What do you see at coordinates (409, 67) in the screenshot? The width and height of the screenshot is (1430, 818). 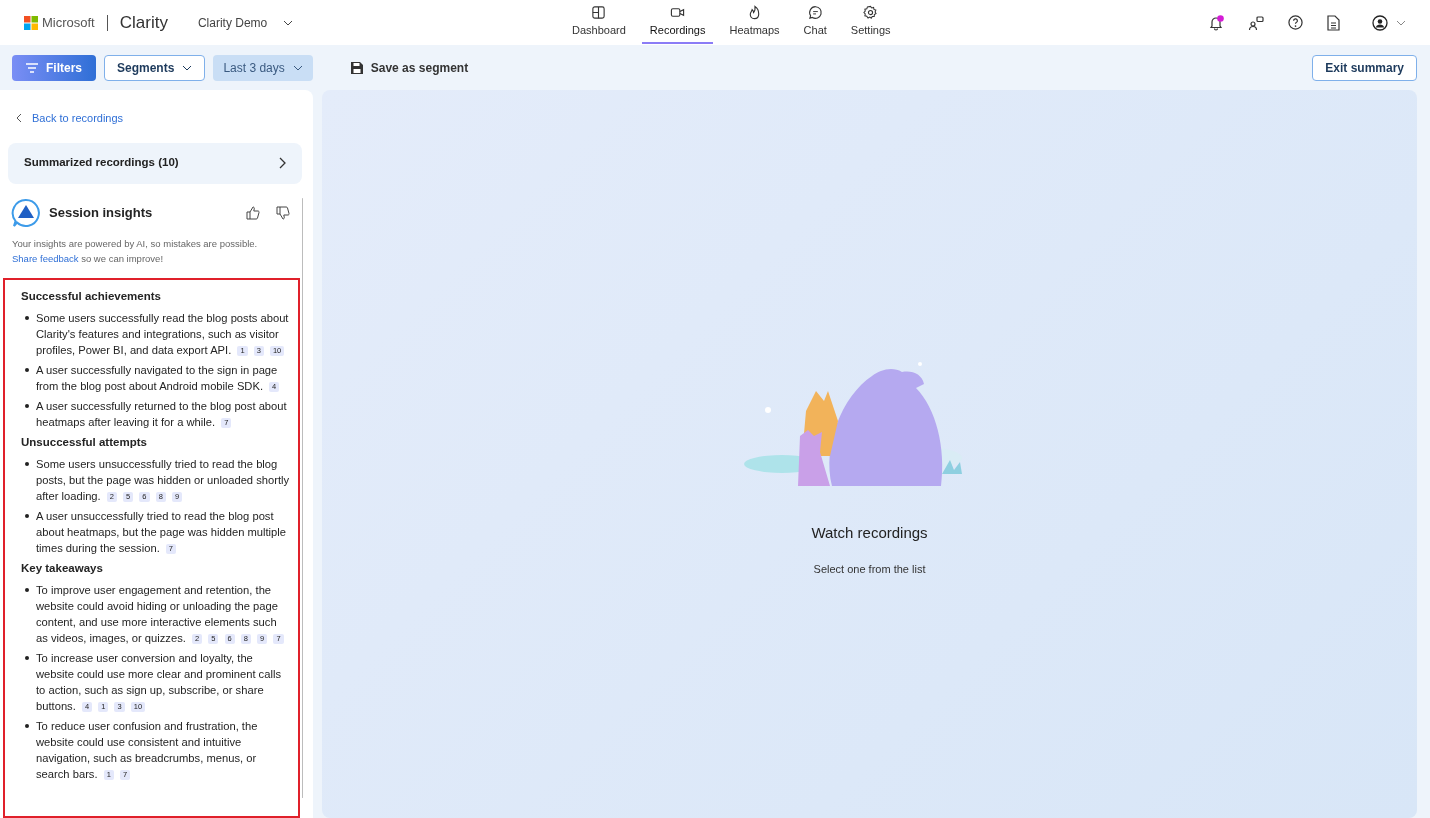 I see `save-segment-button: Save as segment` at bounding box center [409, 67].